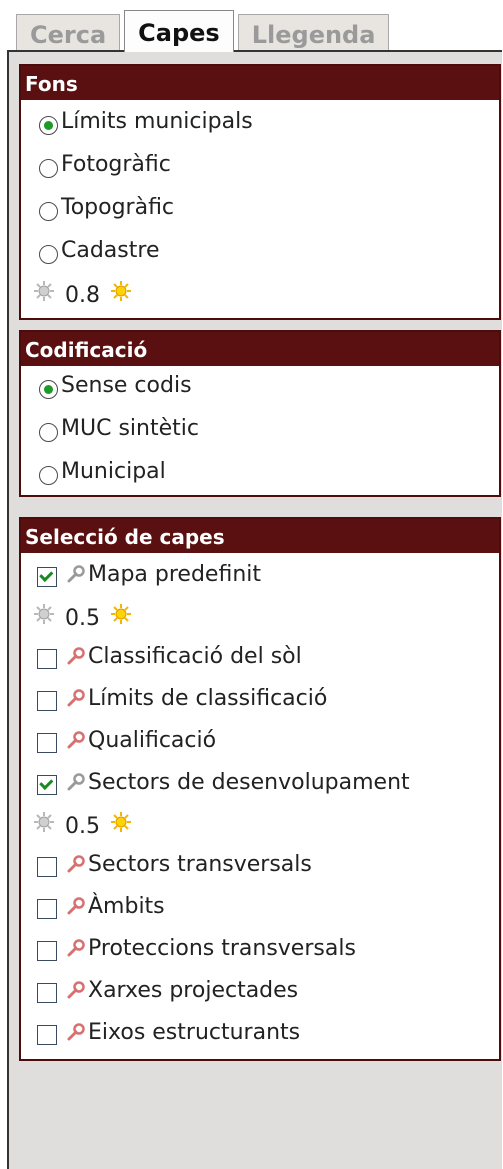  I want to click on layer-item: Sectors transversals, so click(174, 864).